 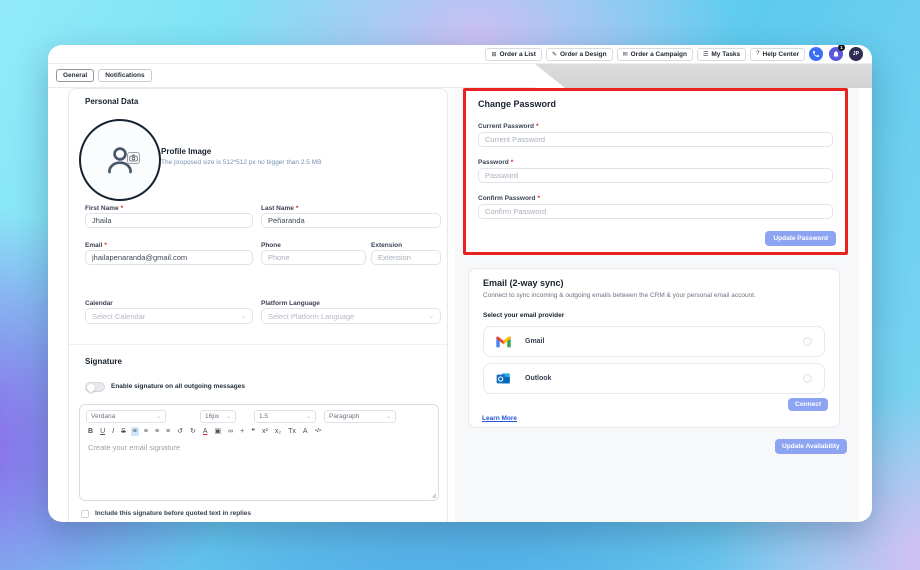 I want to click on personal-data-title: Personal Data, so click(x=112, y=101).